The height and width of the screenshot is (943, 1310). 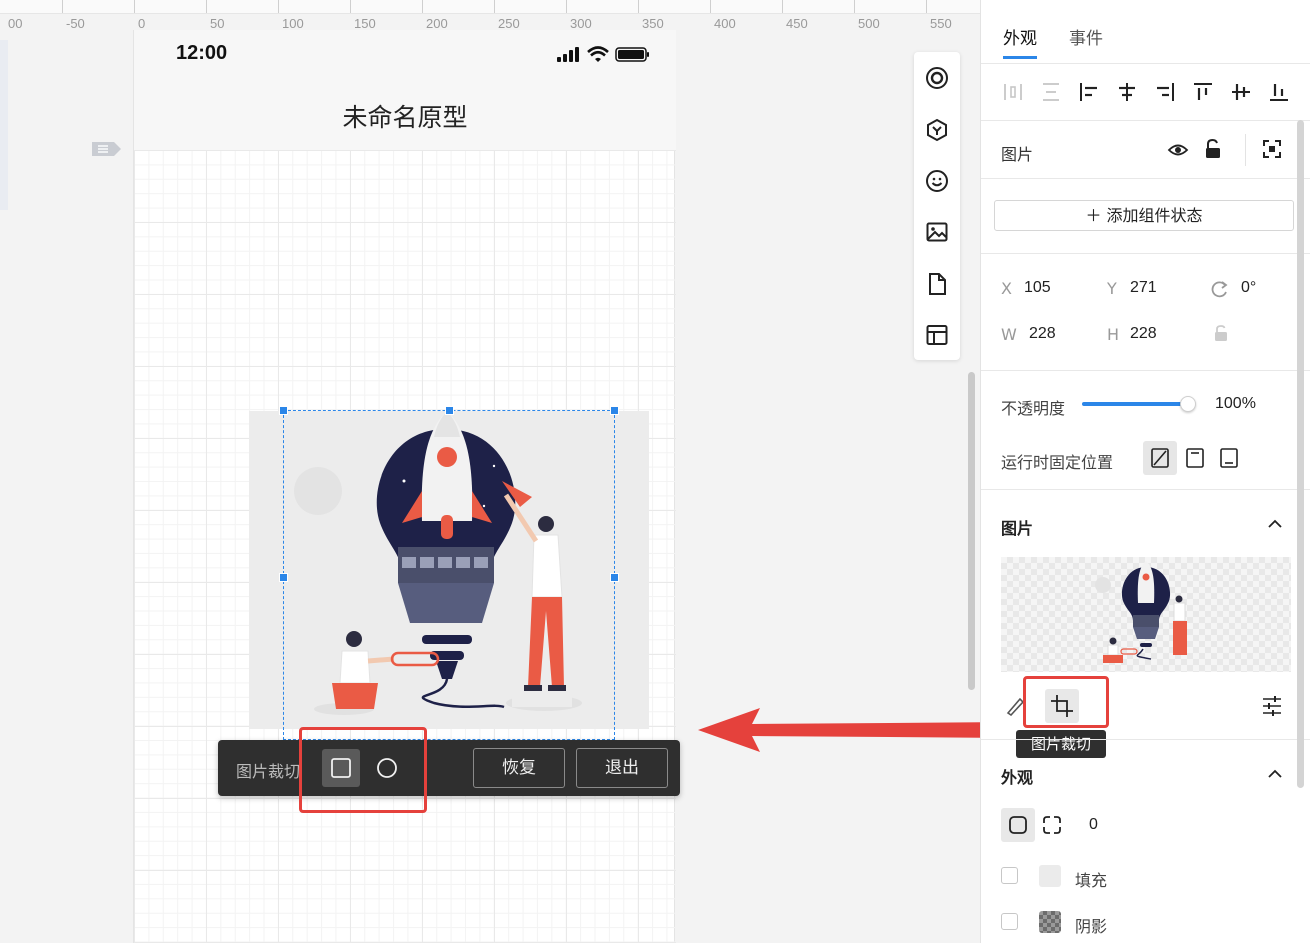 I want to click on canvas-scrollbar, so click(x=971, y=531).